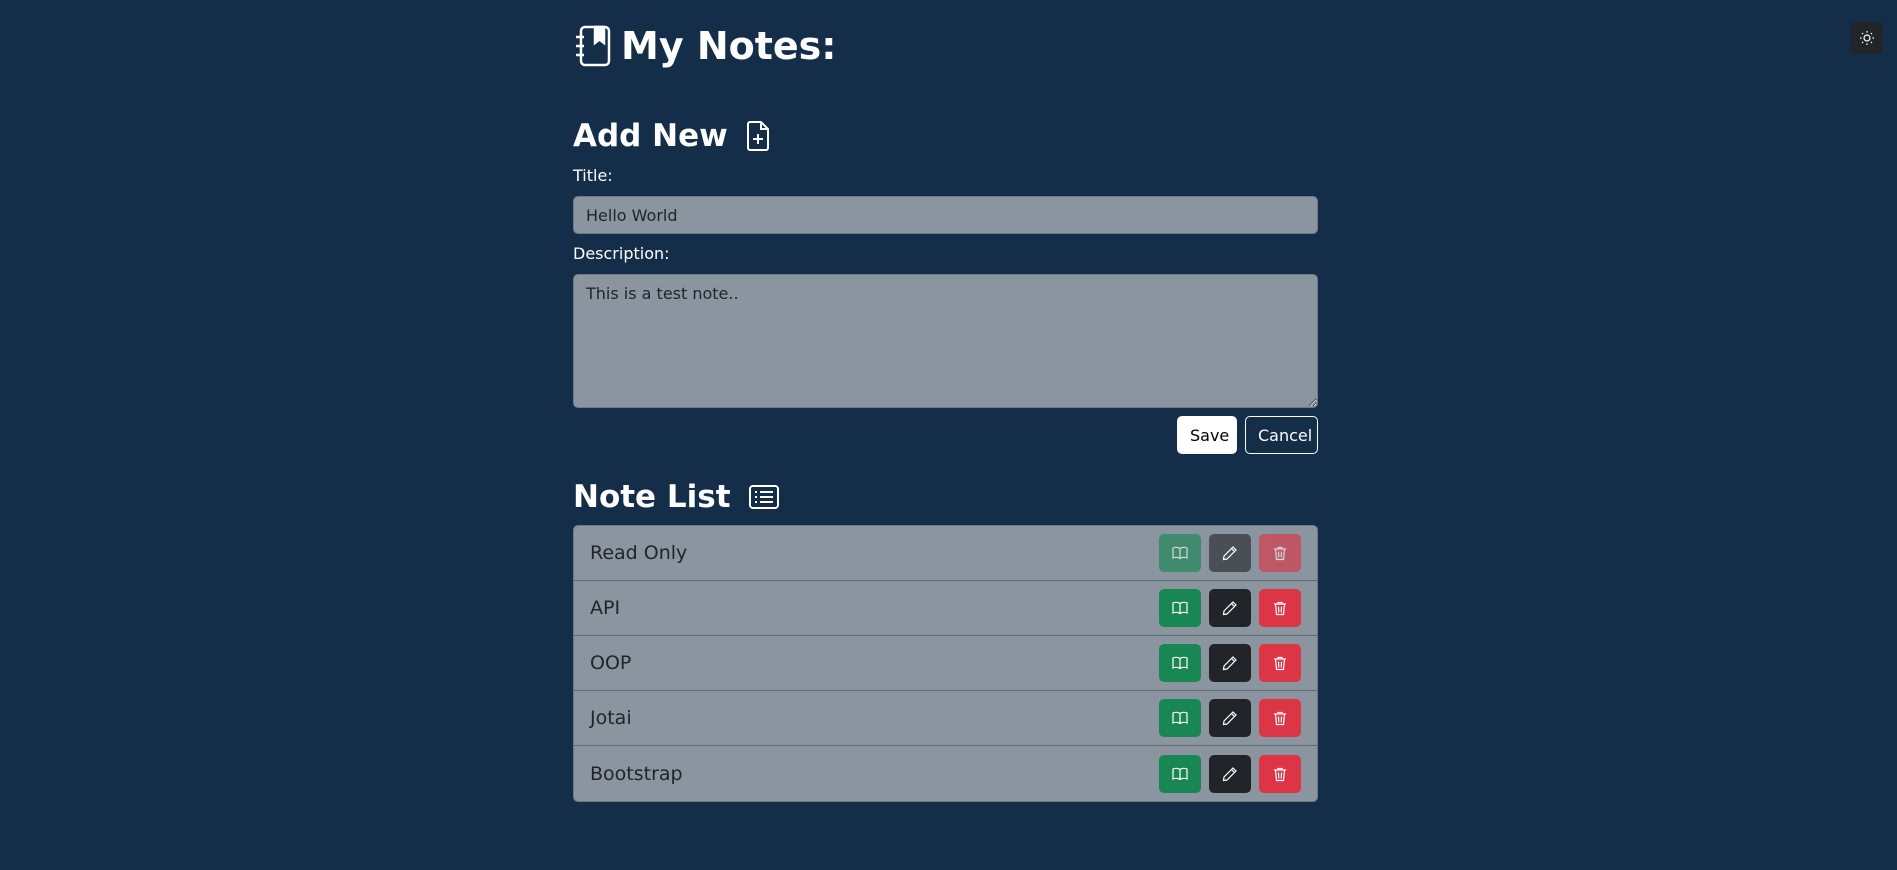  What do you see at coordinates (593, 46) in the screenshot?
I see `notebook-icon` at bounding box center [593, 46].